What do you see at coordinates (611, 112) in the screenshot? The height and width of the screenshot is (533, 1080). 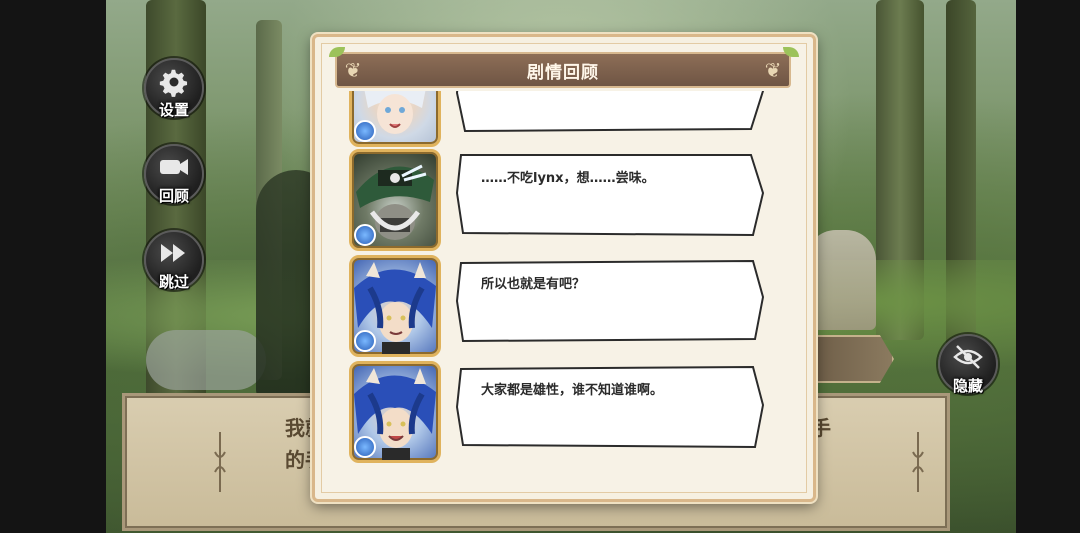 I see `speech-bubble` at bounding box center [611, 112].